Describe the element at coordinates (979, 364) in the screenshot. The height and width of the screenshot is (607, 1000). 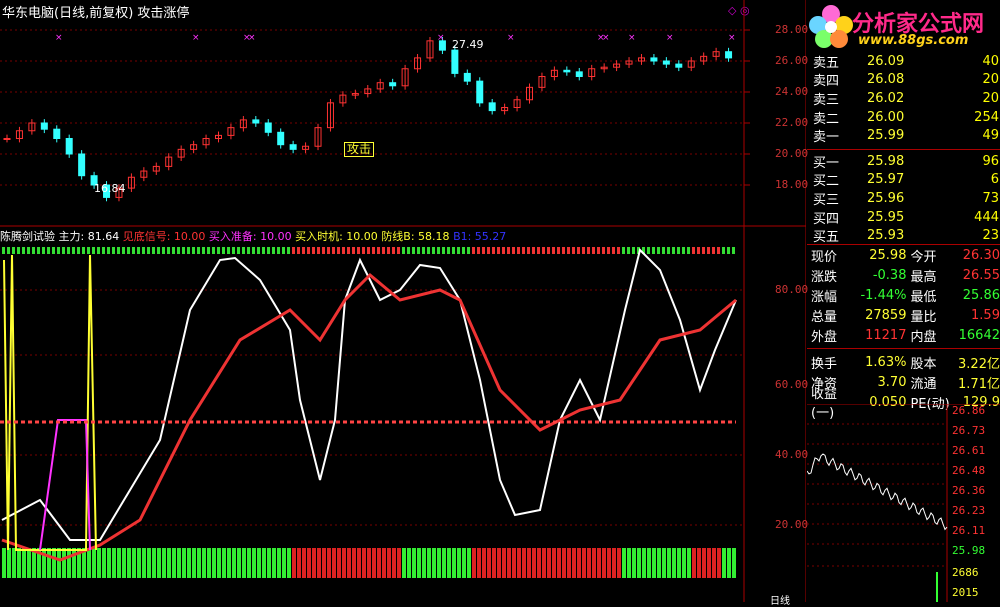
I see `stat-value: 3.22亿` at that location.